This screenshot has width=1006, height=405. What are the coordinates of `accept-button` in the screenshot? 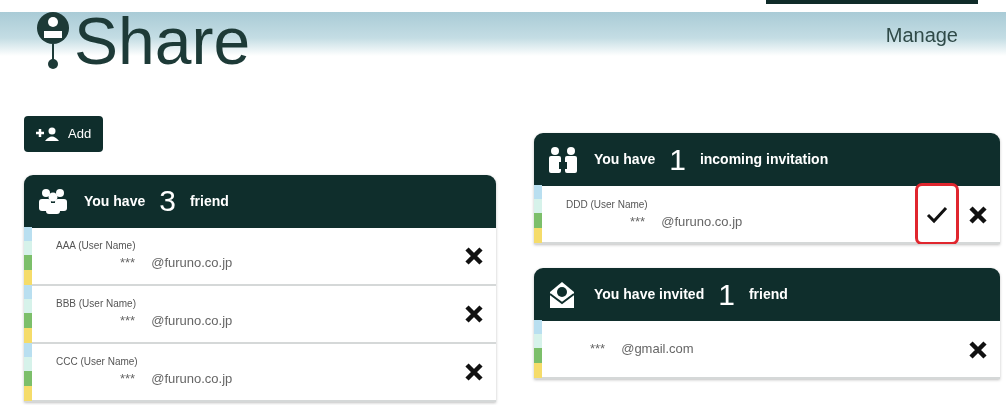 It's located at (937, 214).